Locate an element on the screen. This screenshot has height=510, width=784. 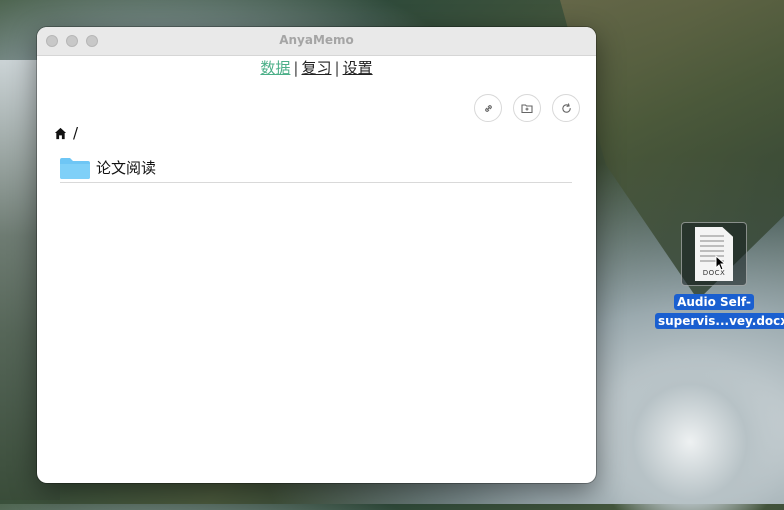
desktop-file-docx: DOCX Audio Self- supervis...vey.docx is located at coordinates (719, 275).